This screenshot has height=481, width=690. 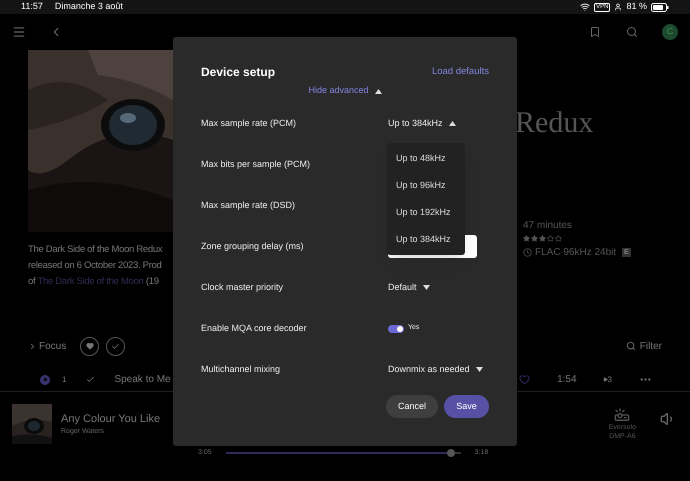 I want to click on select-dropdown: Up to 384kHz, so click(x=422, y=123).